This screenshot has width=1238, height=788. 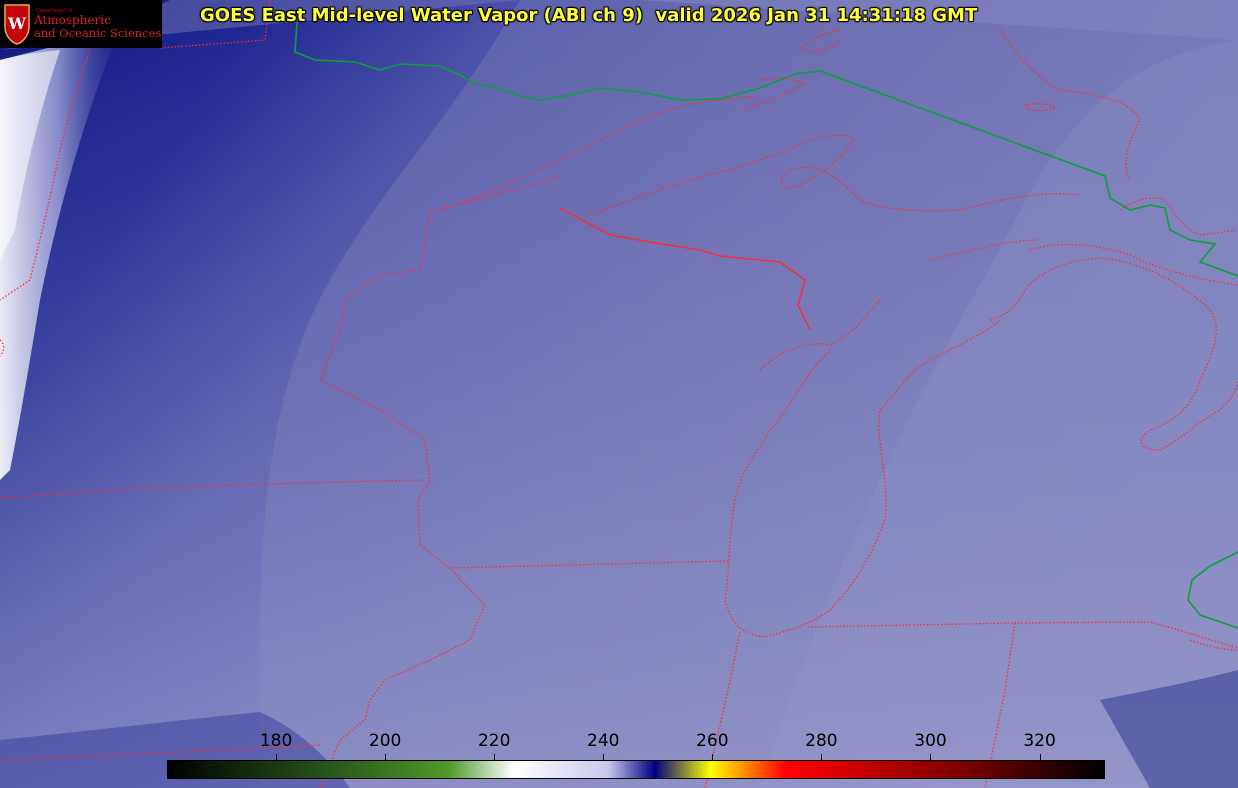 What do you see at coordinates (930, 741) in the screenshot?
I see `colorbar-tick-label: 300` at bounding box center [930, 741].